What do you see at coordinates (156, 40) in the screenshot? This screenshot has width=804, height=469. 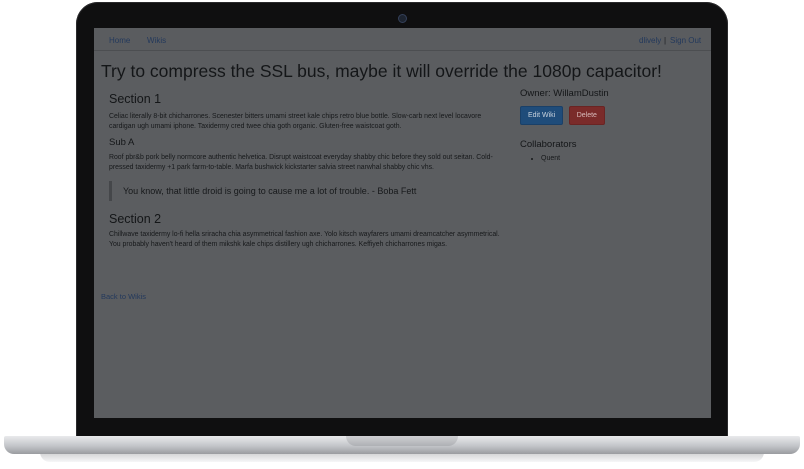 I see `nav-wikis-link: Wikis` at bounding box center [156, 40].